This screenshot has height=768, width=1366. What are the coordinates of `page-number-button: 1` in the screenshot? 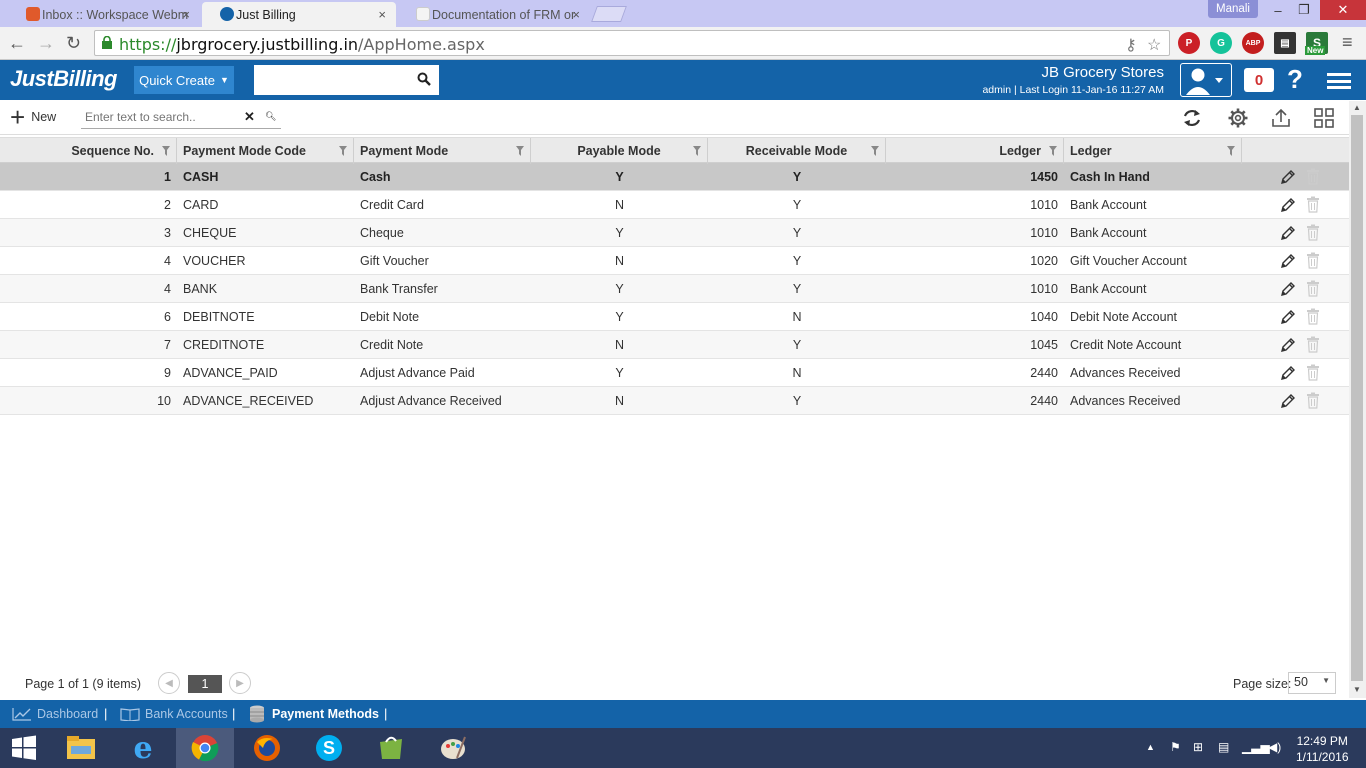 It's located at (205, 684).